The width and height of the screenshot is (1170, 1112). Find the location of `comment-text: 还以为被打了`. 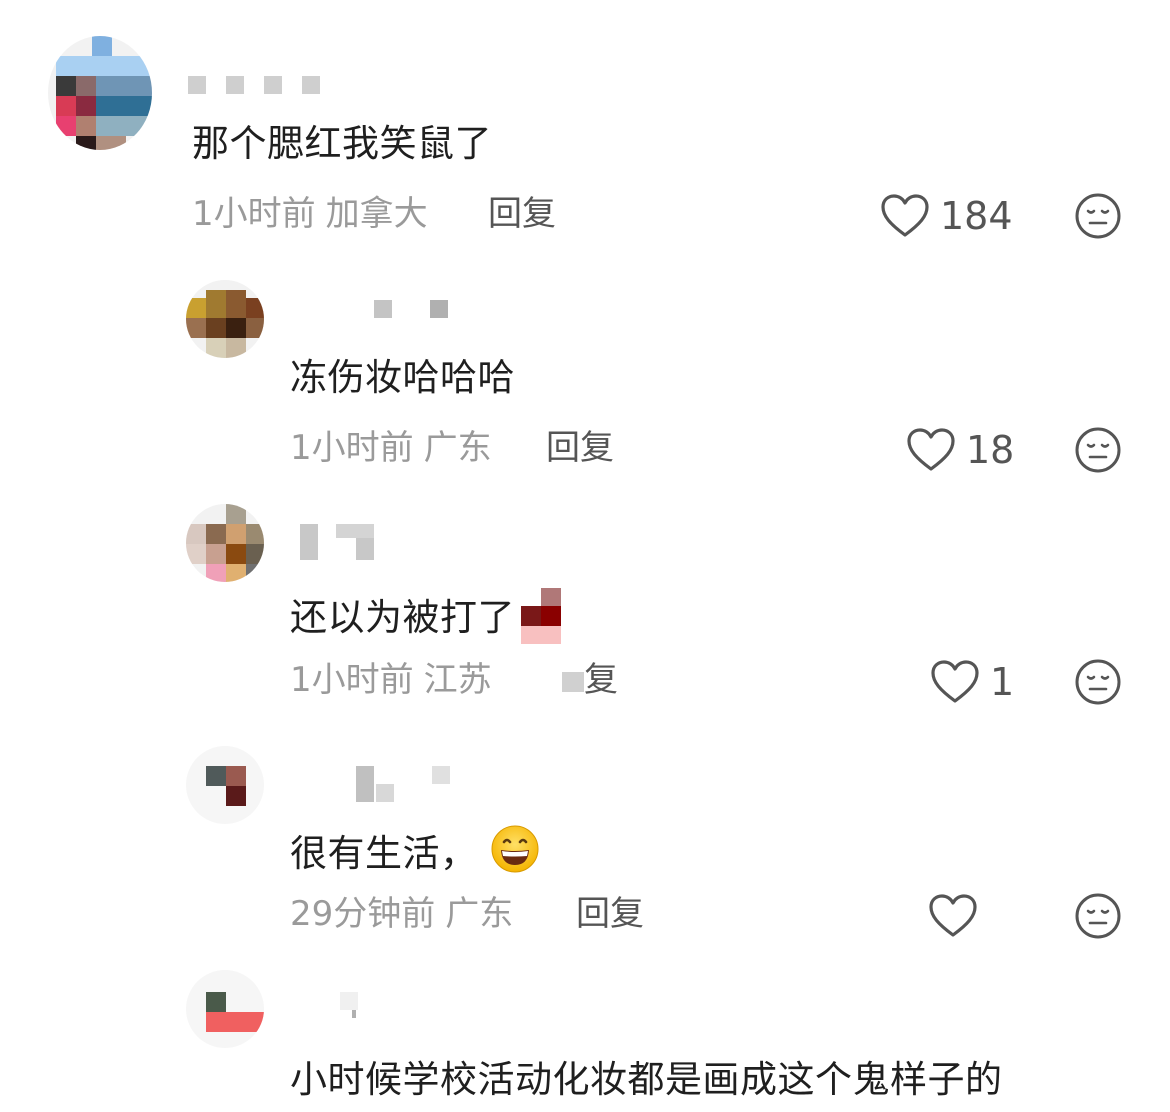

comment-text: 还以为被打了 is located at coordinates (425, 616).